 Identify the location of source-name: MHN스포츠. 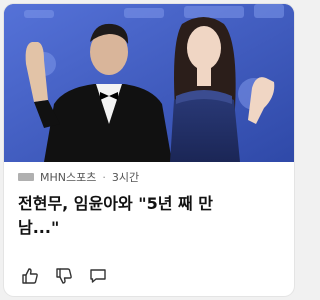
(68, 177).